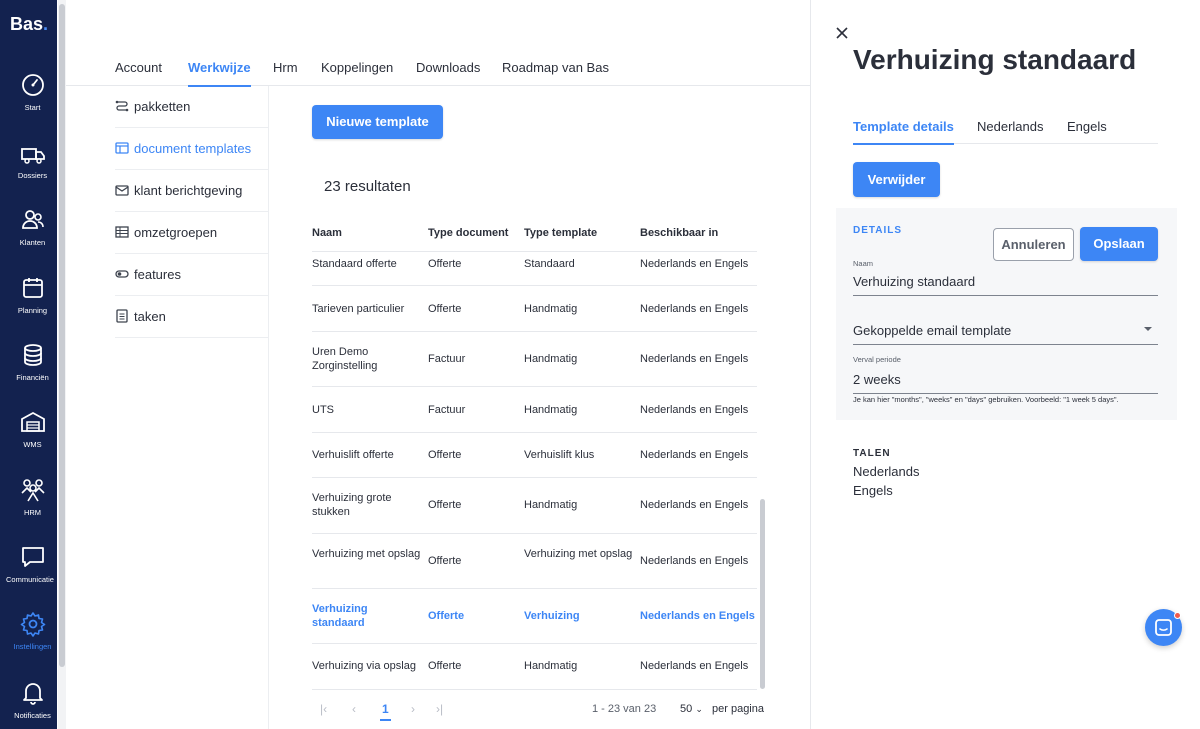 This screenshot has width=1200, height=729. Describe the element at coordinates (32, 101) in the screenshot. I see `nav-item-start: Start` at that location.